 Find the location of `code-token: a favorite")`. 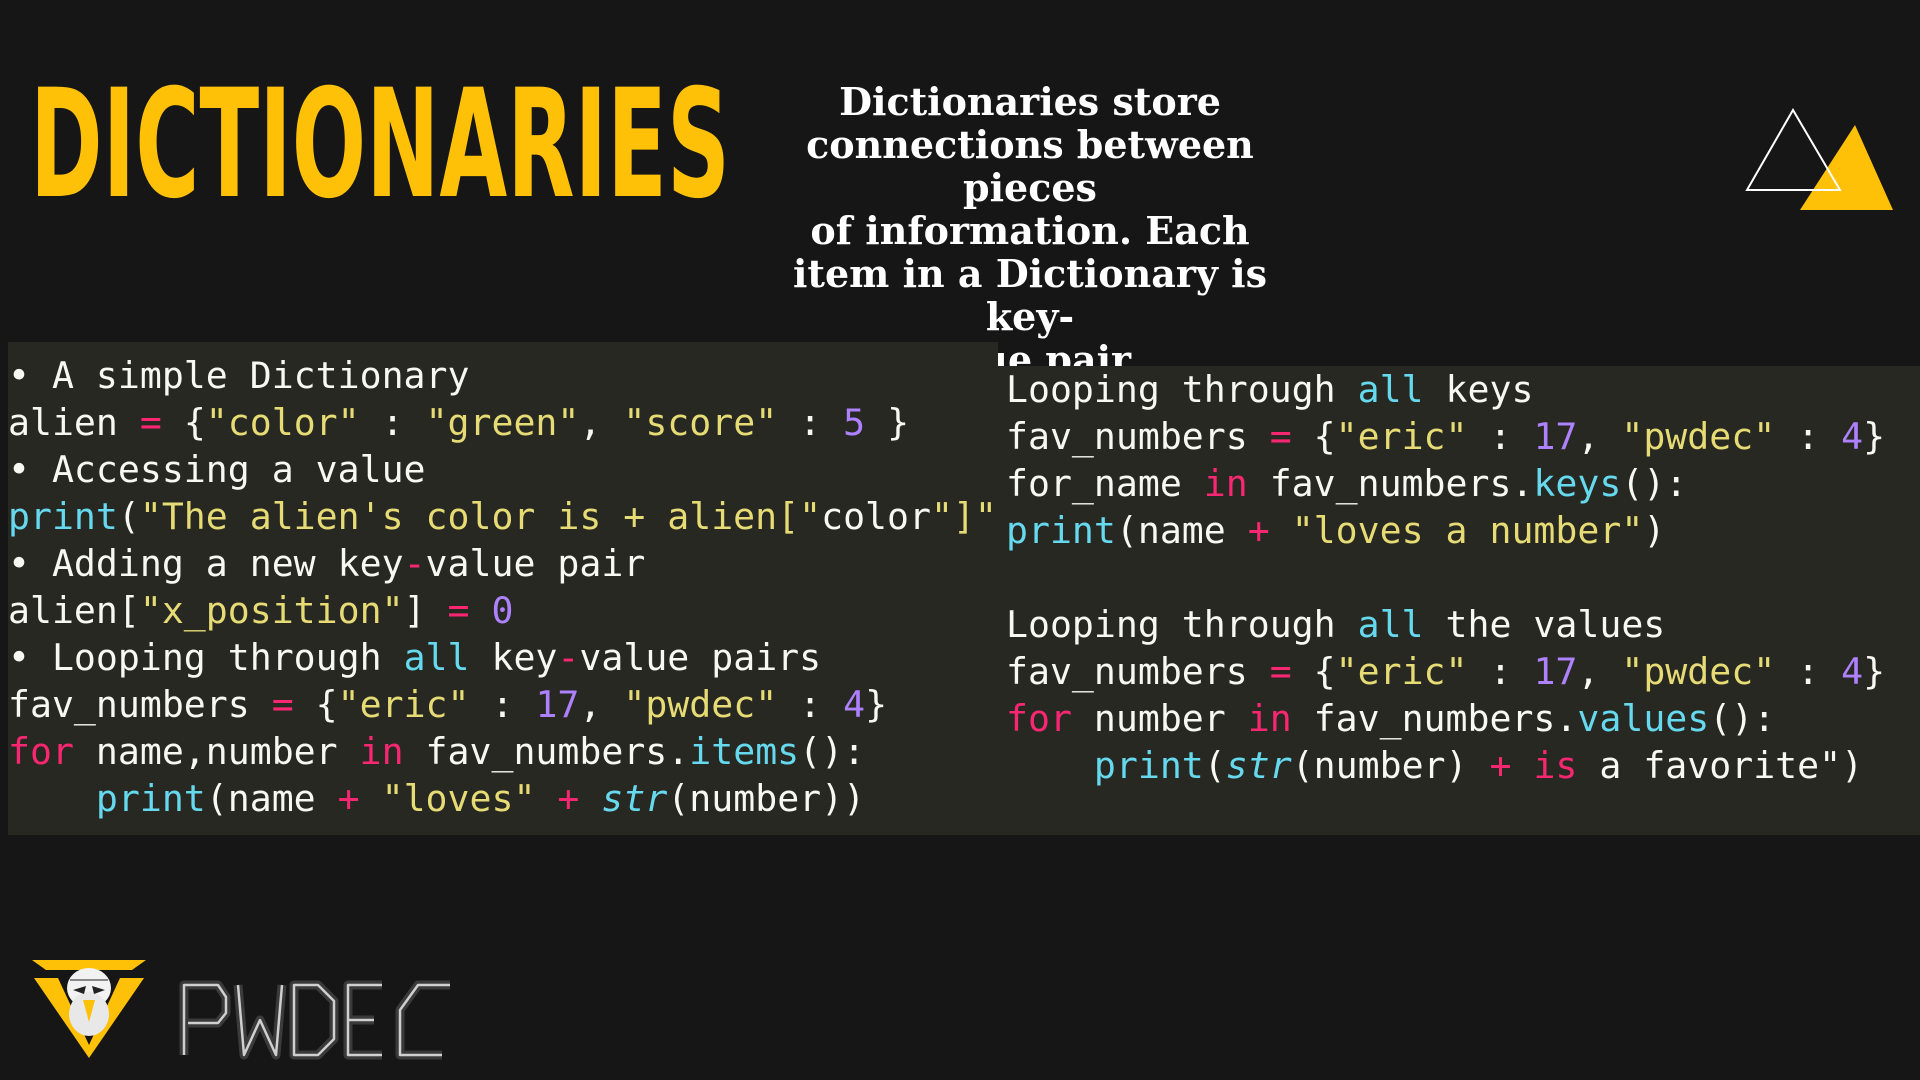

code-token: a favorite") is located at coordinates (1720, 765).